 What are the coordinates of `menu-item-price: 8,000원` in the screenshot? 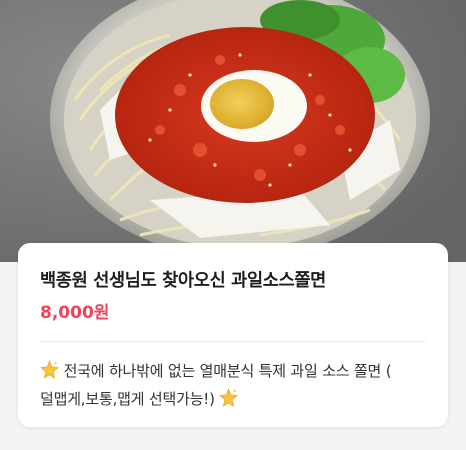 It's located at (75, 313).